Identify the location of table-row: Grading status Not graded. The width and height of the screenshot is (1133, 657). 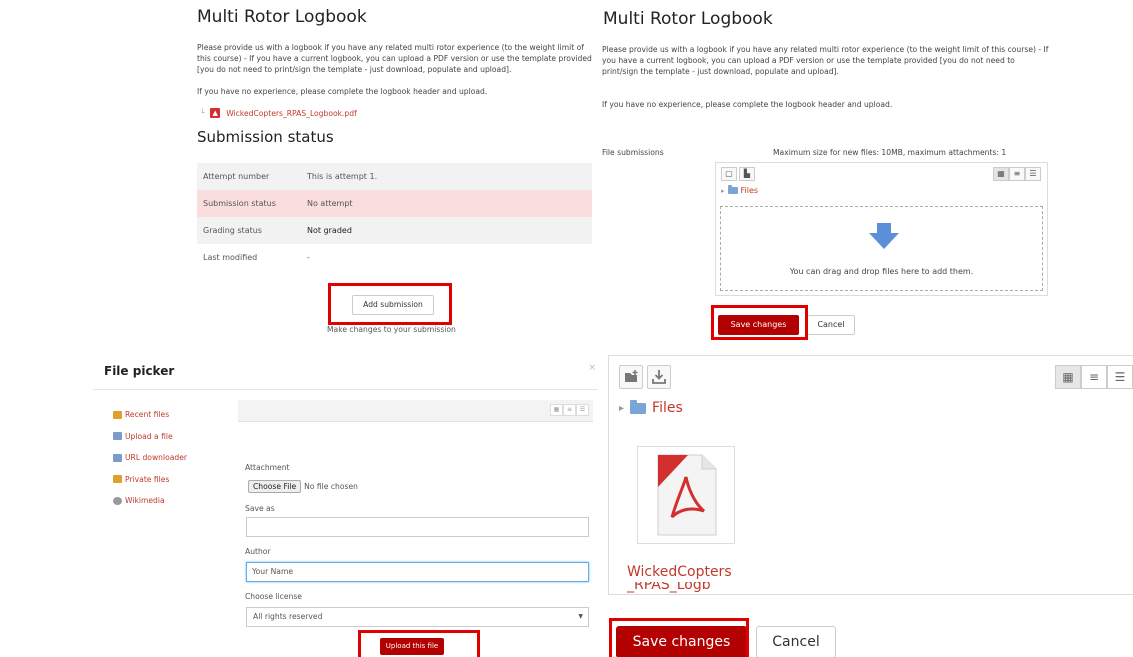
(394, 230).